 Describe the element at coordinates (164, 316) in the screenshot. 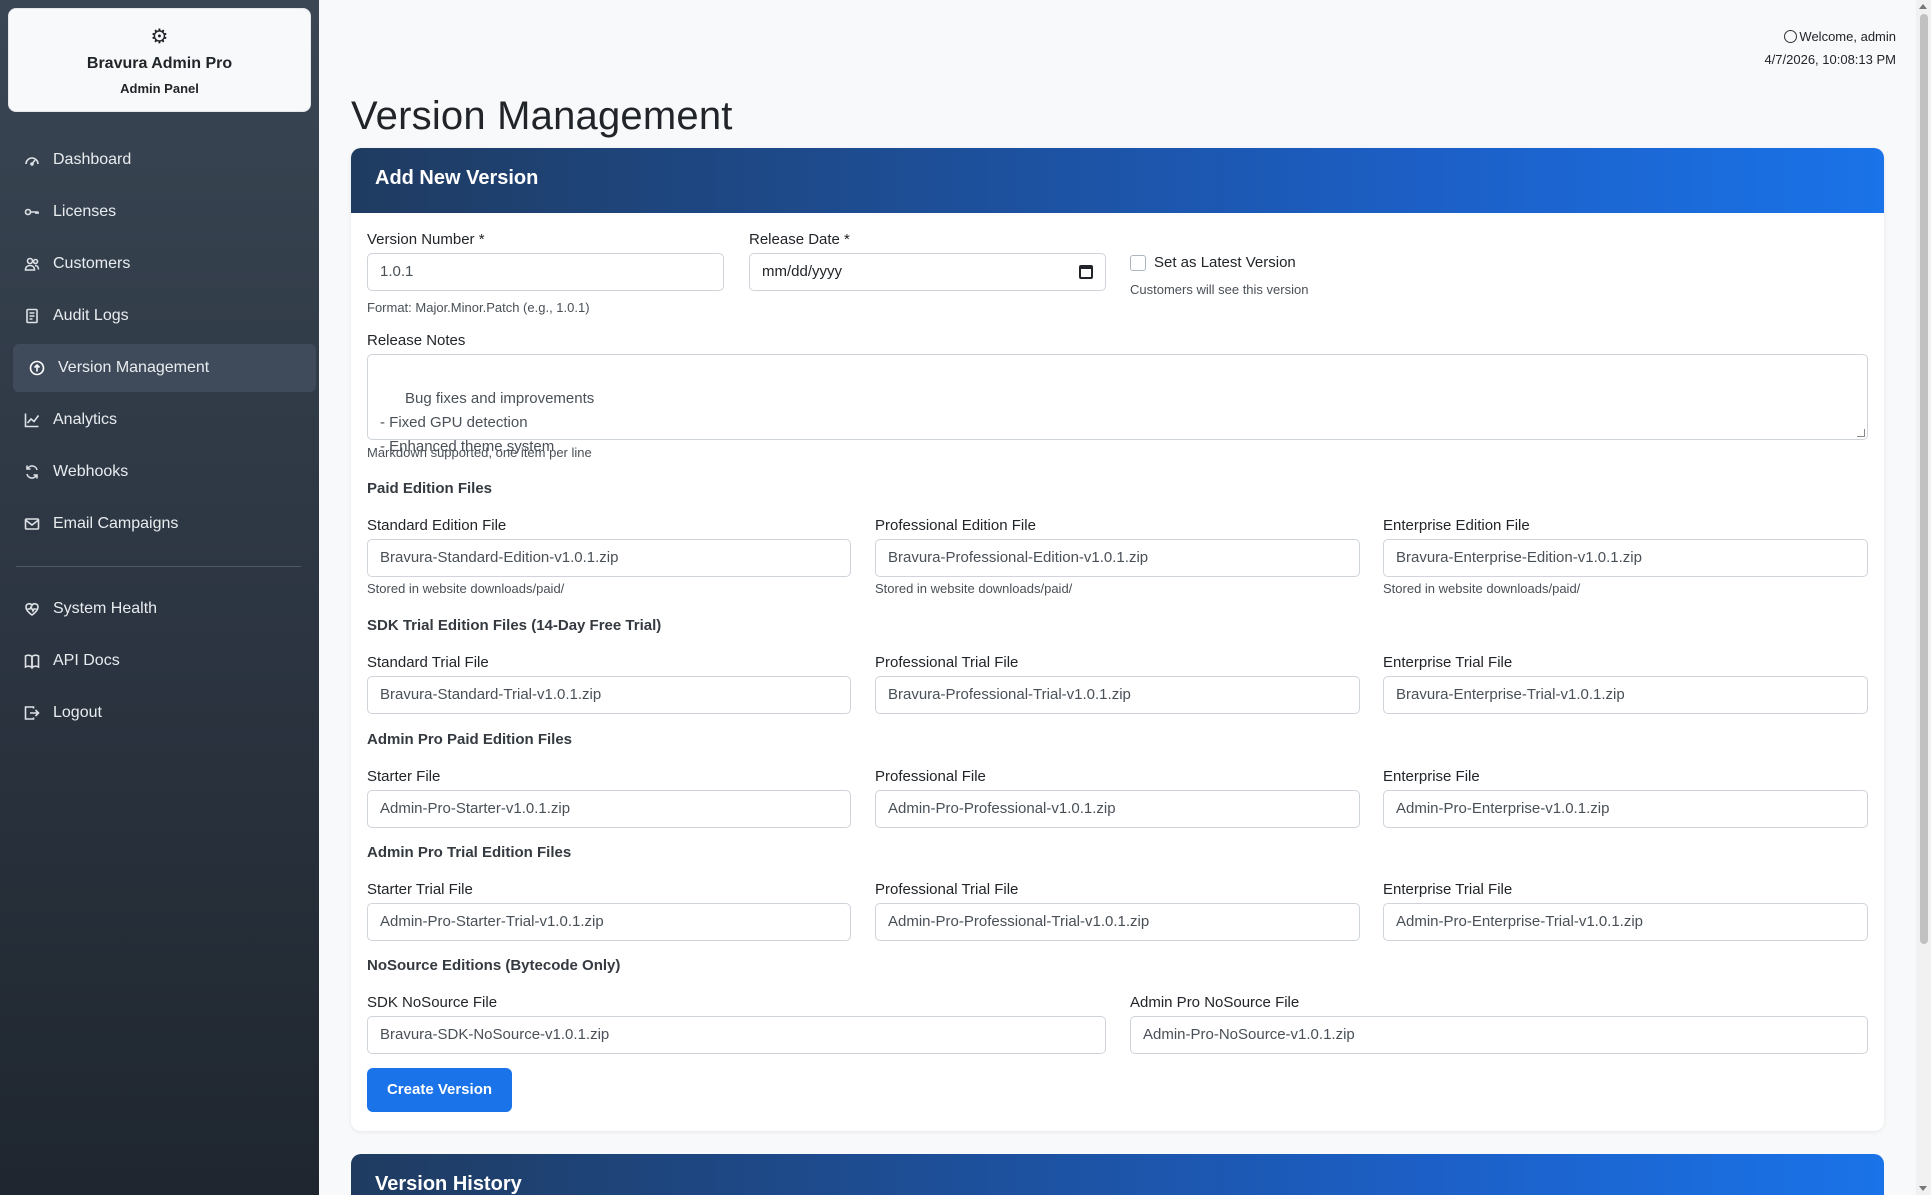

I see `sidebar-item-audit-logs: Audit Logs` at that location.